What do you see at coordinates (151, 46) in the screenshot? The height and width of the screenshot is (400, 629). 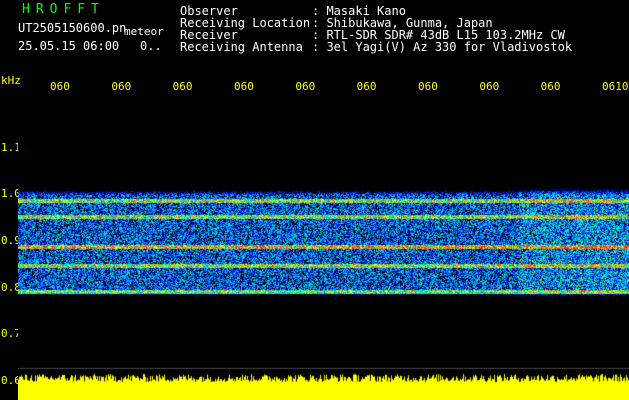 I see `date-extra: 0..` at bounding box center [151, 46].